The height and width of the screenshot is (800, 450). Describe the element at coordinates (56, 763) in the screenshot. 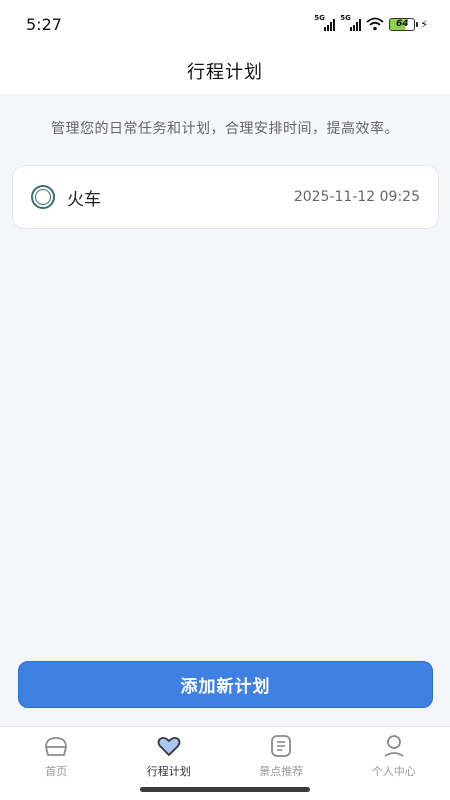

I see `tab-home: 首页` at that location.